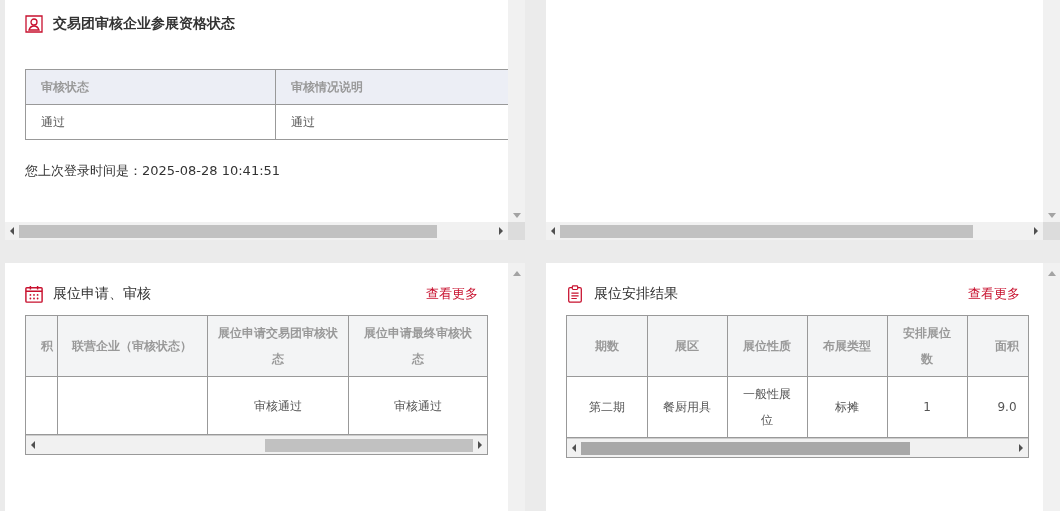  What do you see at coordinates (41, 346) in the screenshot?
I see `column-header: 积` at bounding box center [41, 346].